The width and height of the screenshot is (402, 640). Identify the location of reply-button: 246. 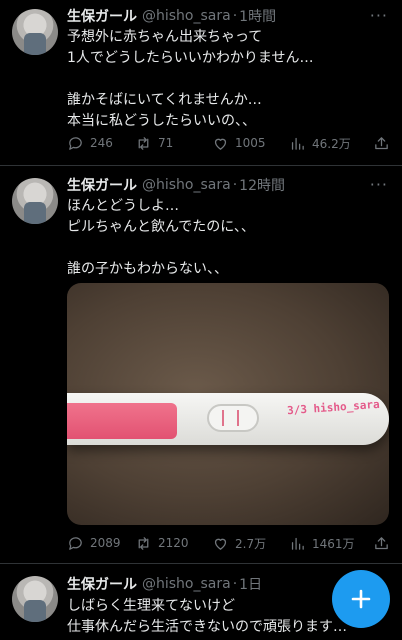
(101, 143).